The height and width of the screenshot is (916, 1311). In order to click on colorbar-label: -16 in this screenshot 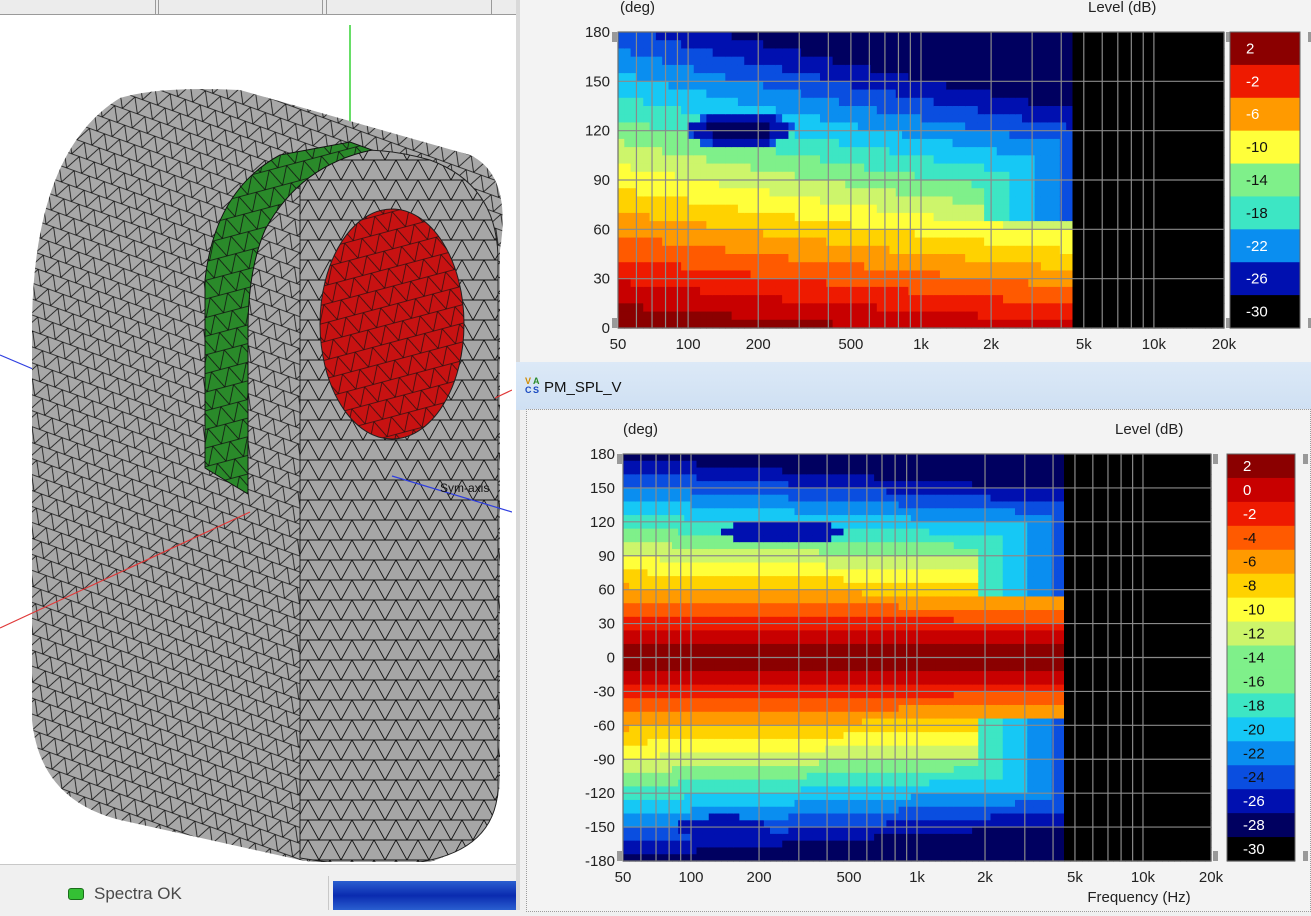, I will do `click(1254, 681)`.